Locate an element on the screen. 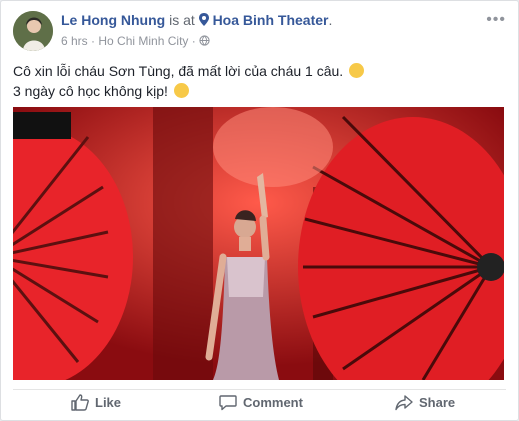 This screenshot has width=519, height=421. share-button: Share is located at coordinates (425, 402).